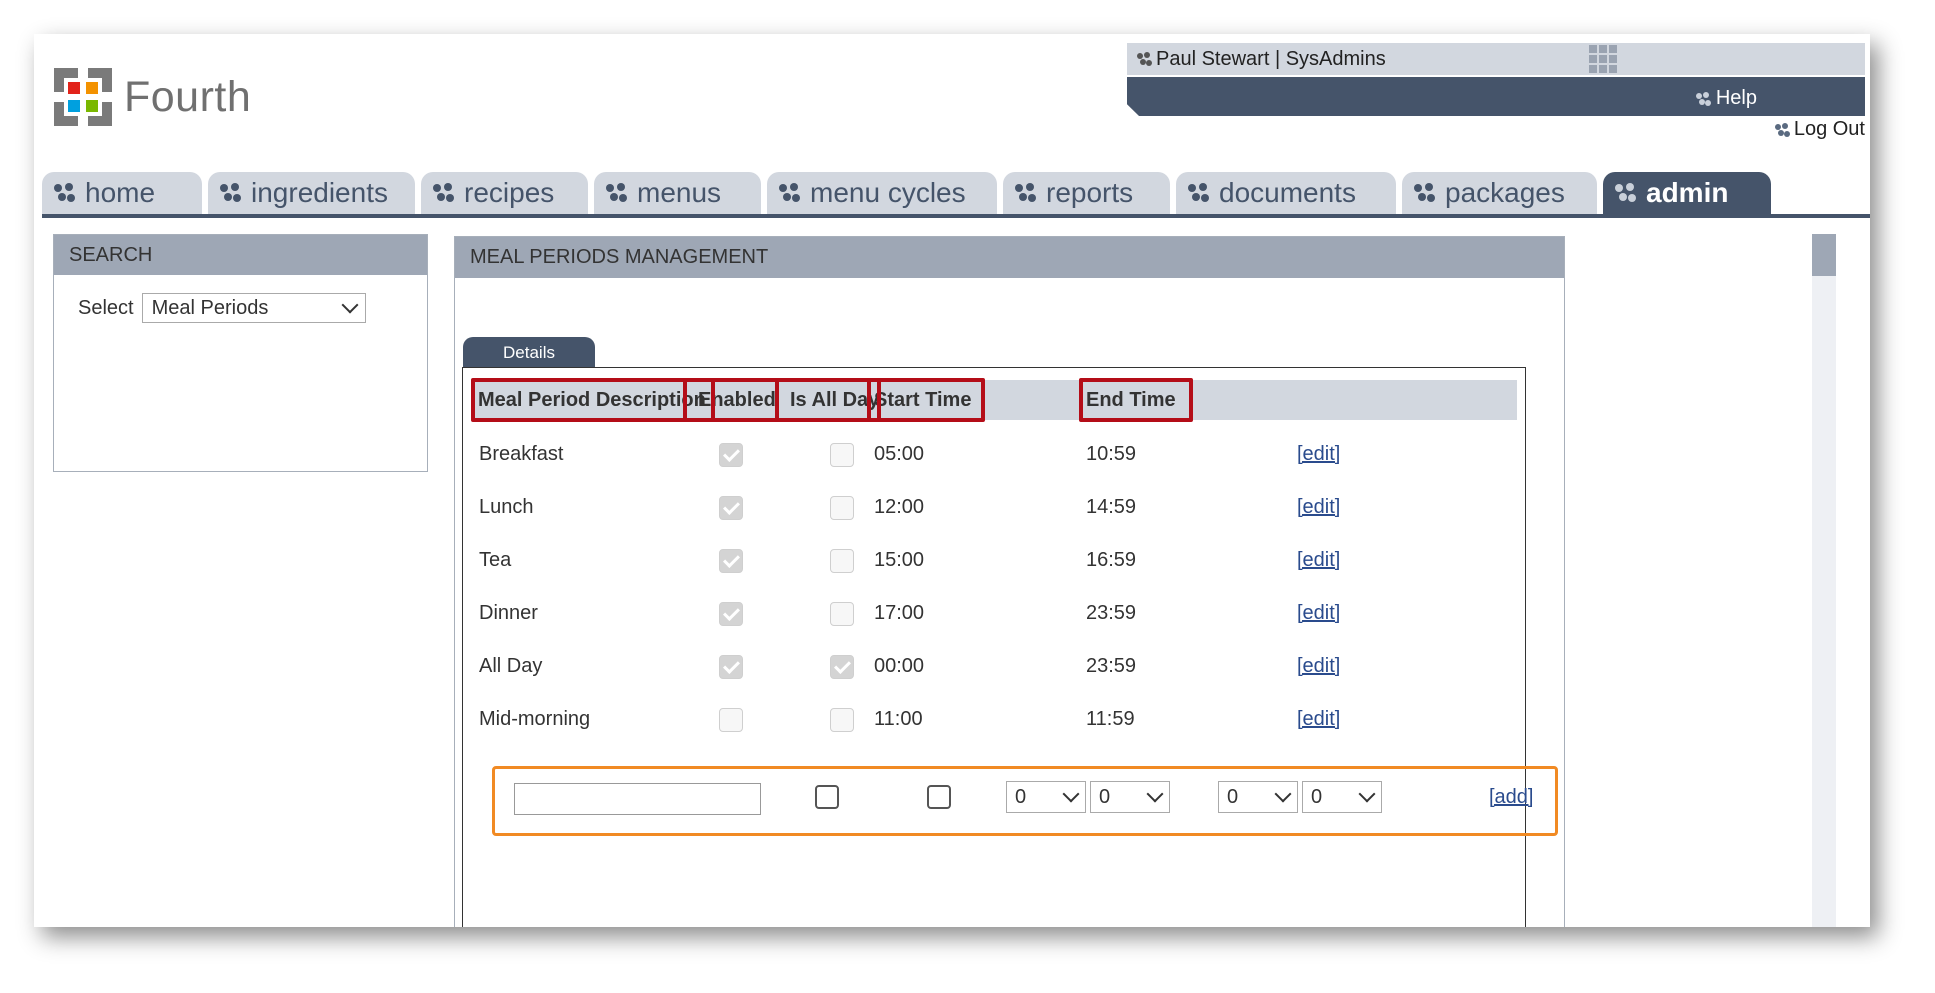 This screenshot has height=993, width=1935. I want to click on help-label: Help, so click(1736, 98).